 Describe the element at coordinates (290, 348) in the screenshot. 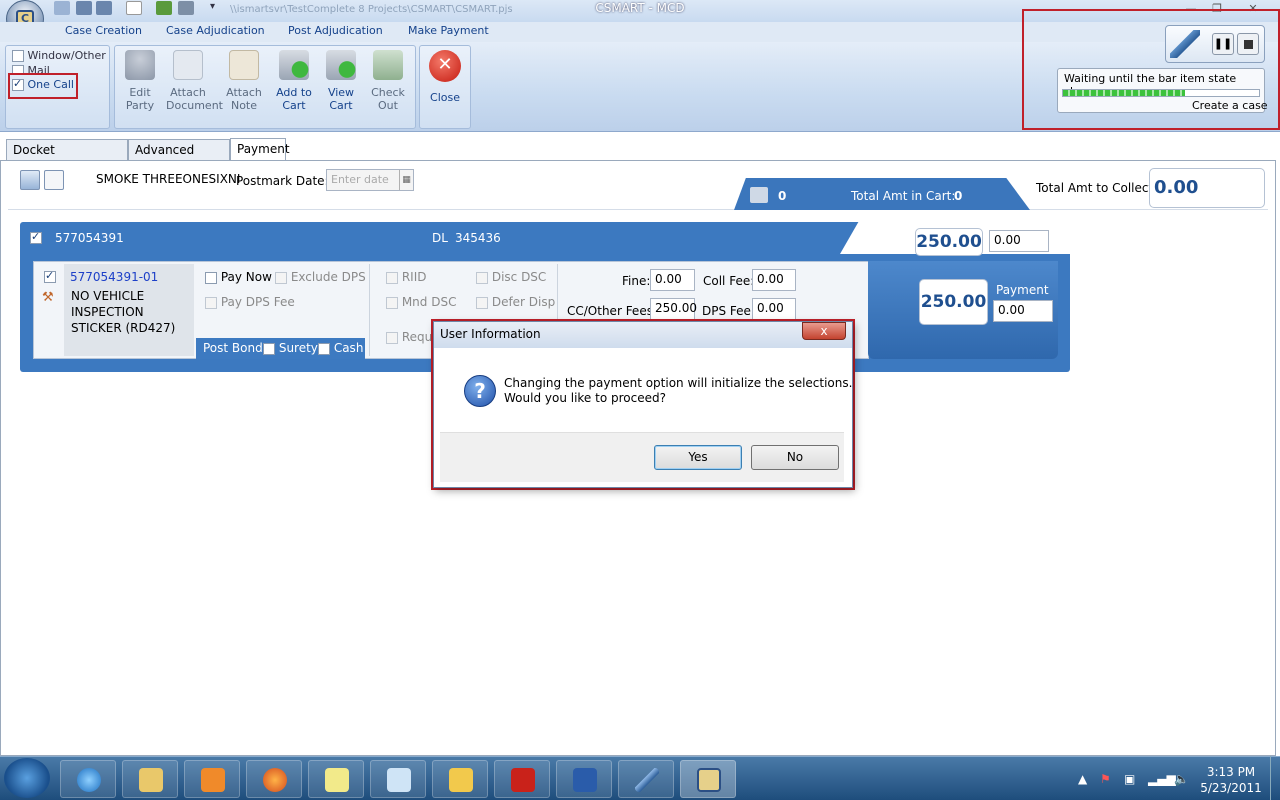

I see `surety-option: Surety` at that location.